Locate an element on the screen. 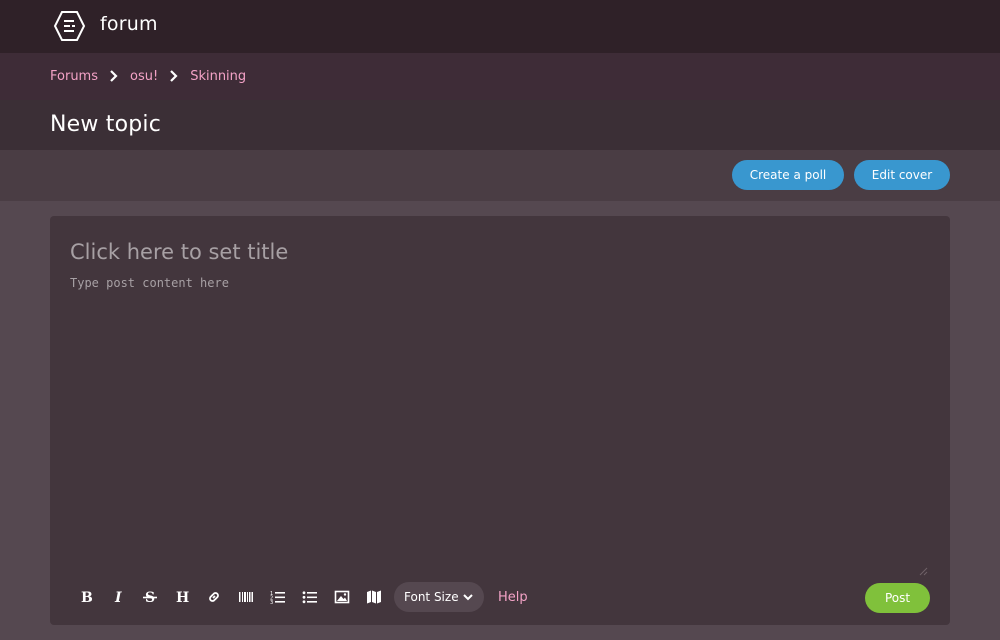 The height and width of the screenshot is (640, 1000). editor-toolbar: B I S H 1 2 3 Font Size Help is located at coordinates (299, 597).